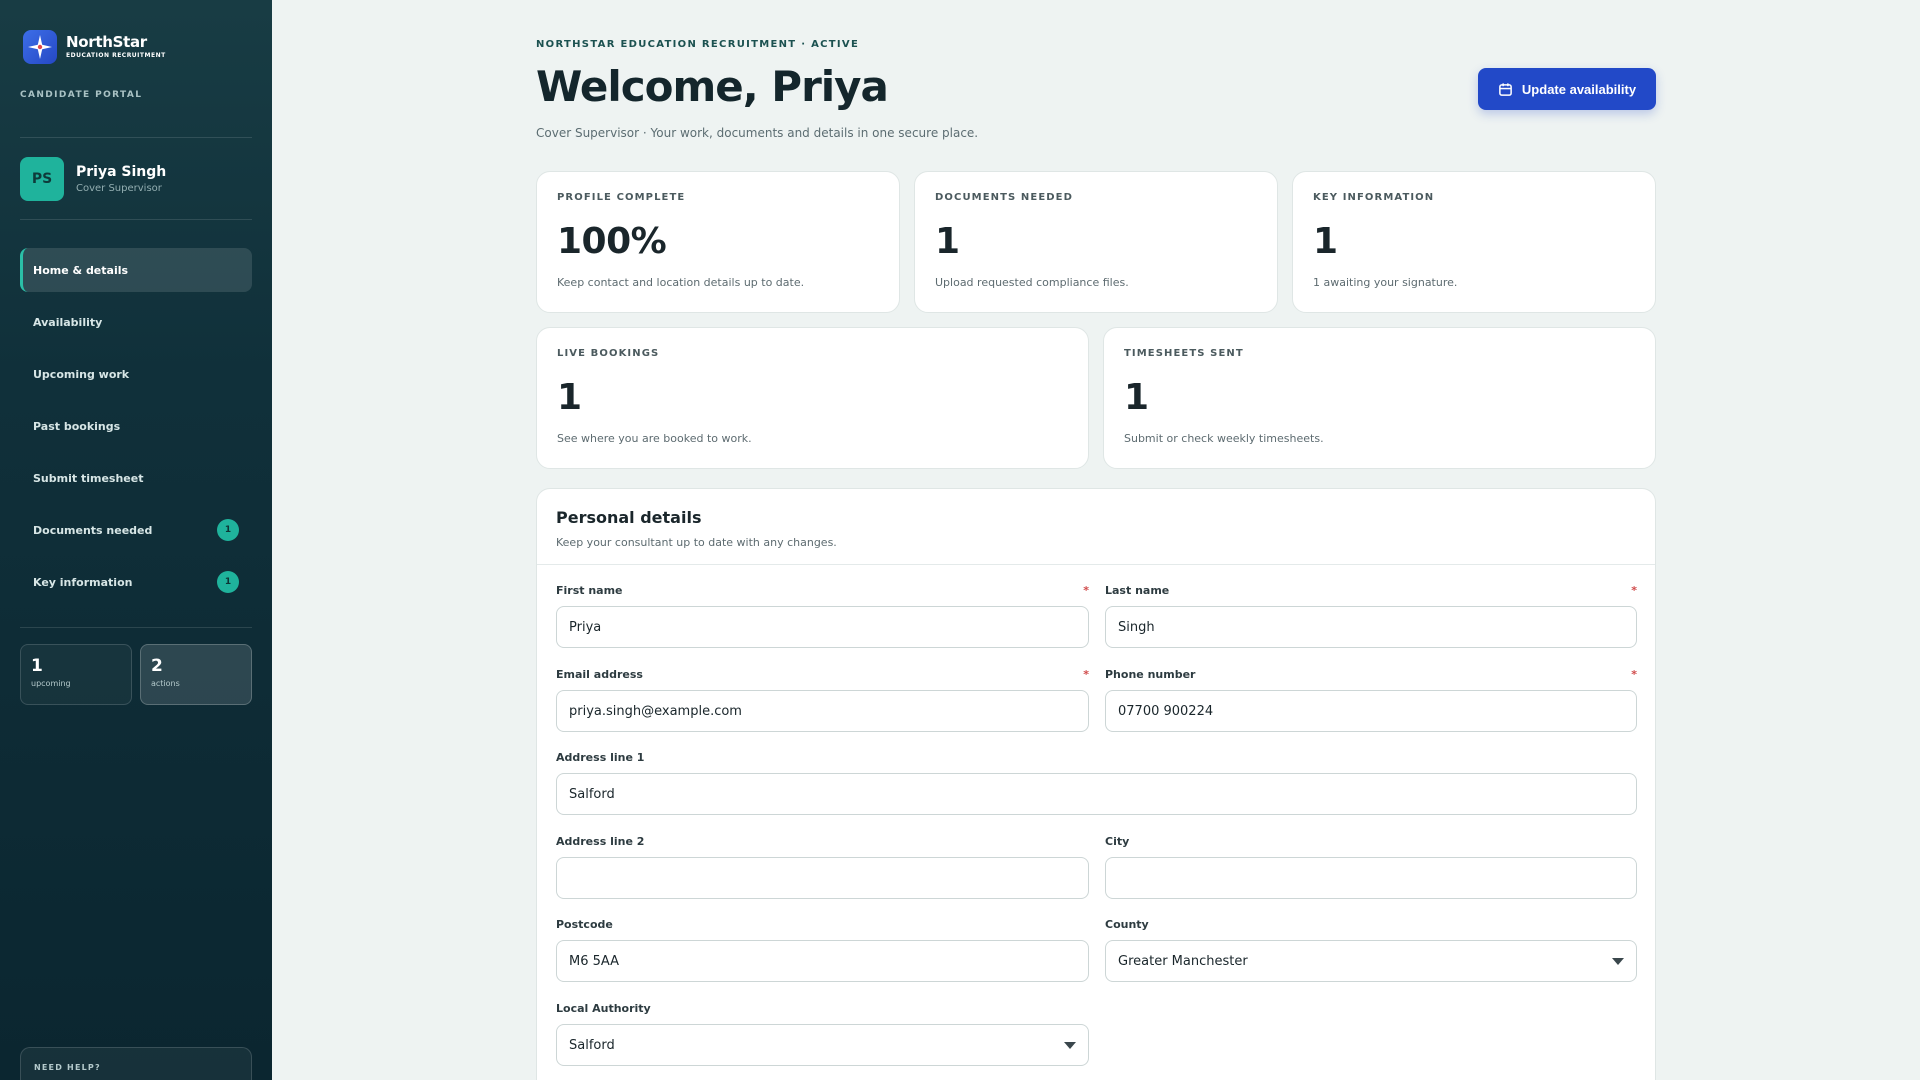 This screenshot has height=1080, width=1920. What do you see at coordinates (1371, 627) in the screenshot?
I see `last-name-input` at bounding box center [1371, 627].